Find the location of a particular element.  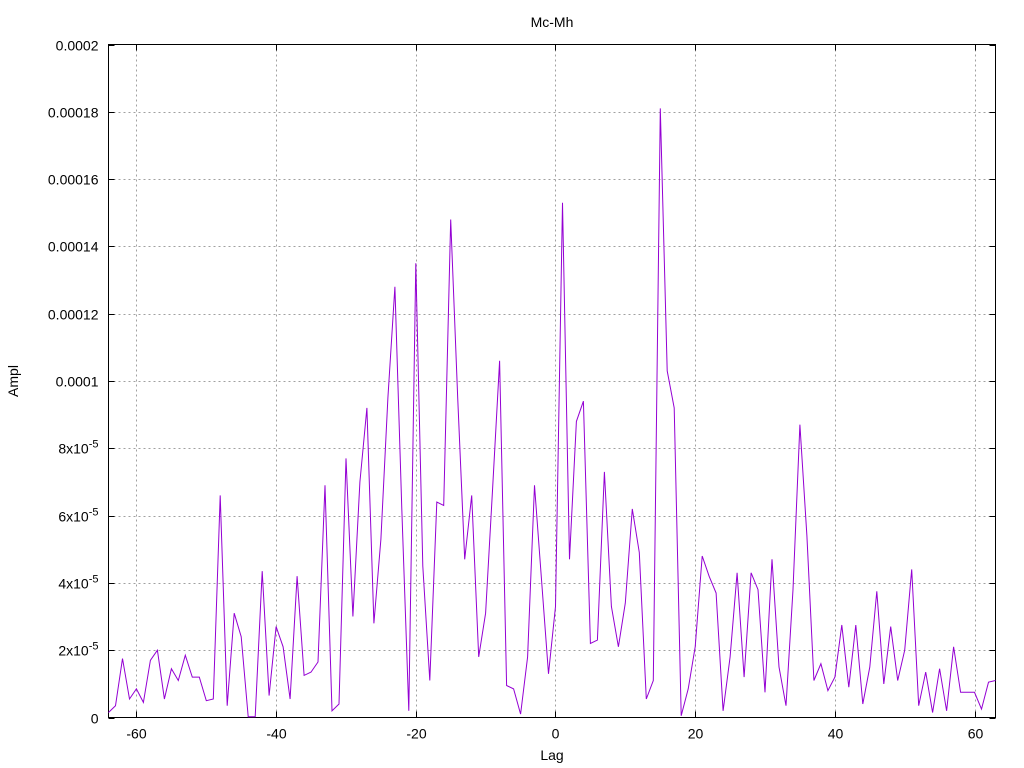

y-tick-label: 0.00018 is located at coordinates (73, 113).